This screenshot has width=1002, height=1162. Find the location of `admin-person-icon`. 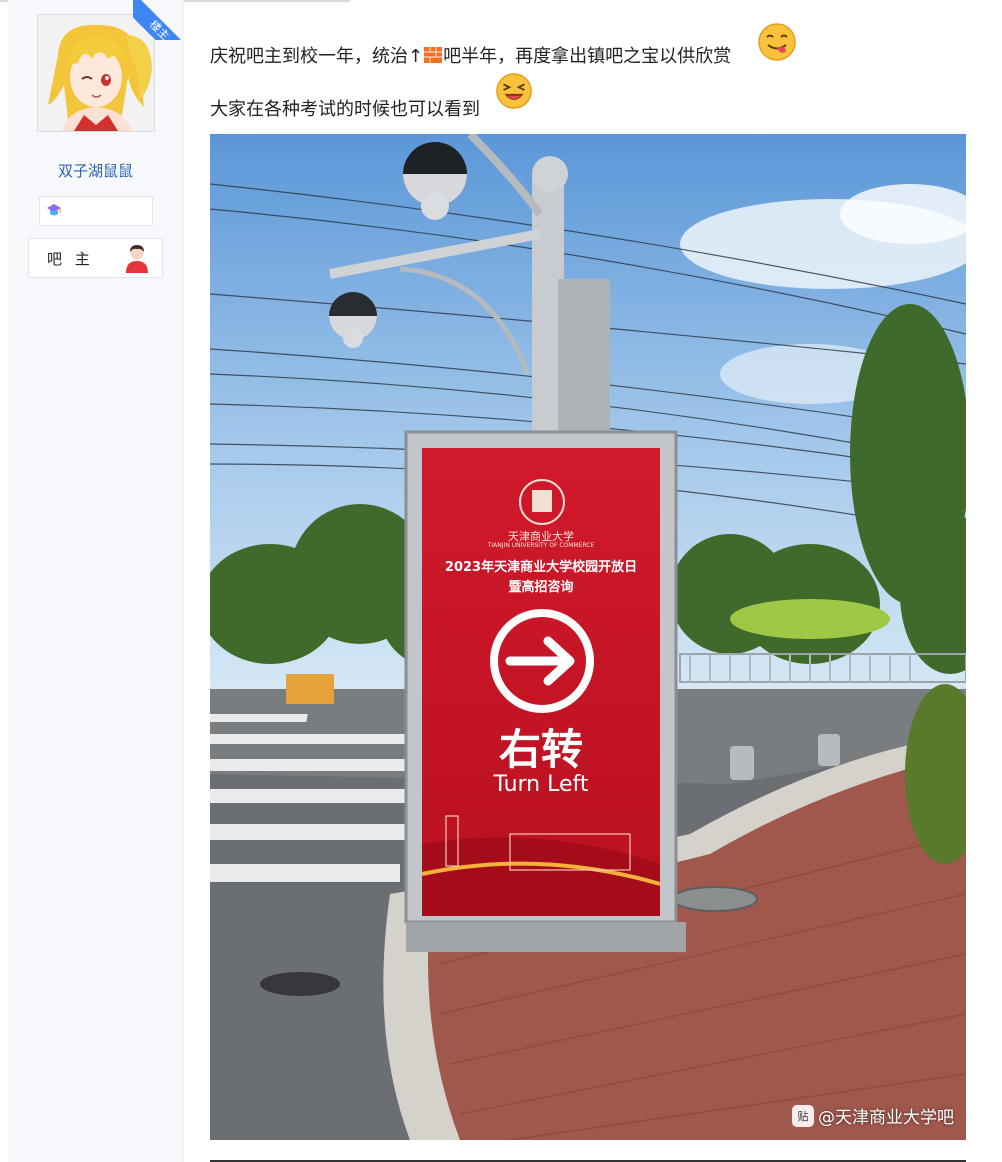

admin-person-icon is located at coordinates (137, 259).